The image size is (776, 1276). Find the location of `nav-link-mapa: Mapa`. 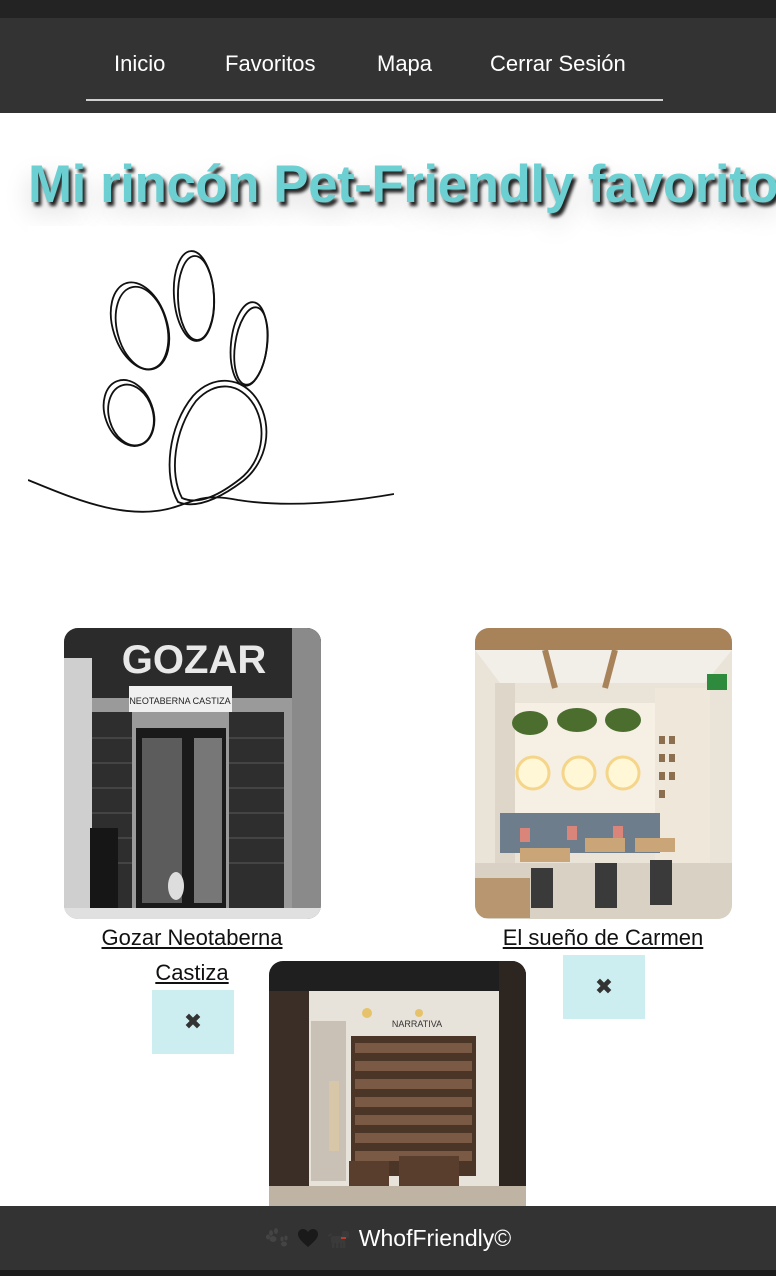

nav-link-mapa: Mapa is located at coordinates (404, 64).